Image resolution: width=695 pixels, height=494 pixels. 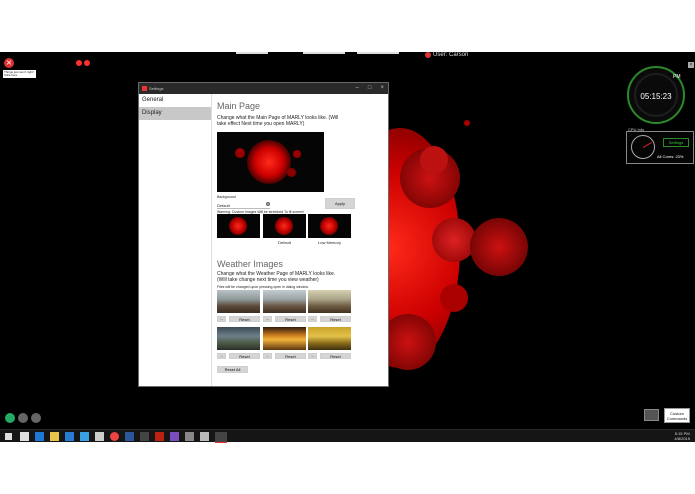 I want to click on preset-thumb-default, so click(x=284, y=226).